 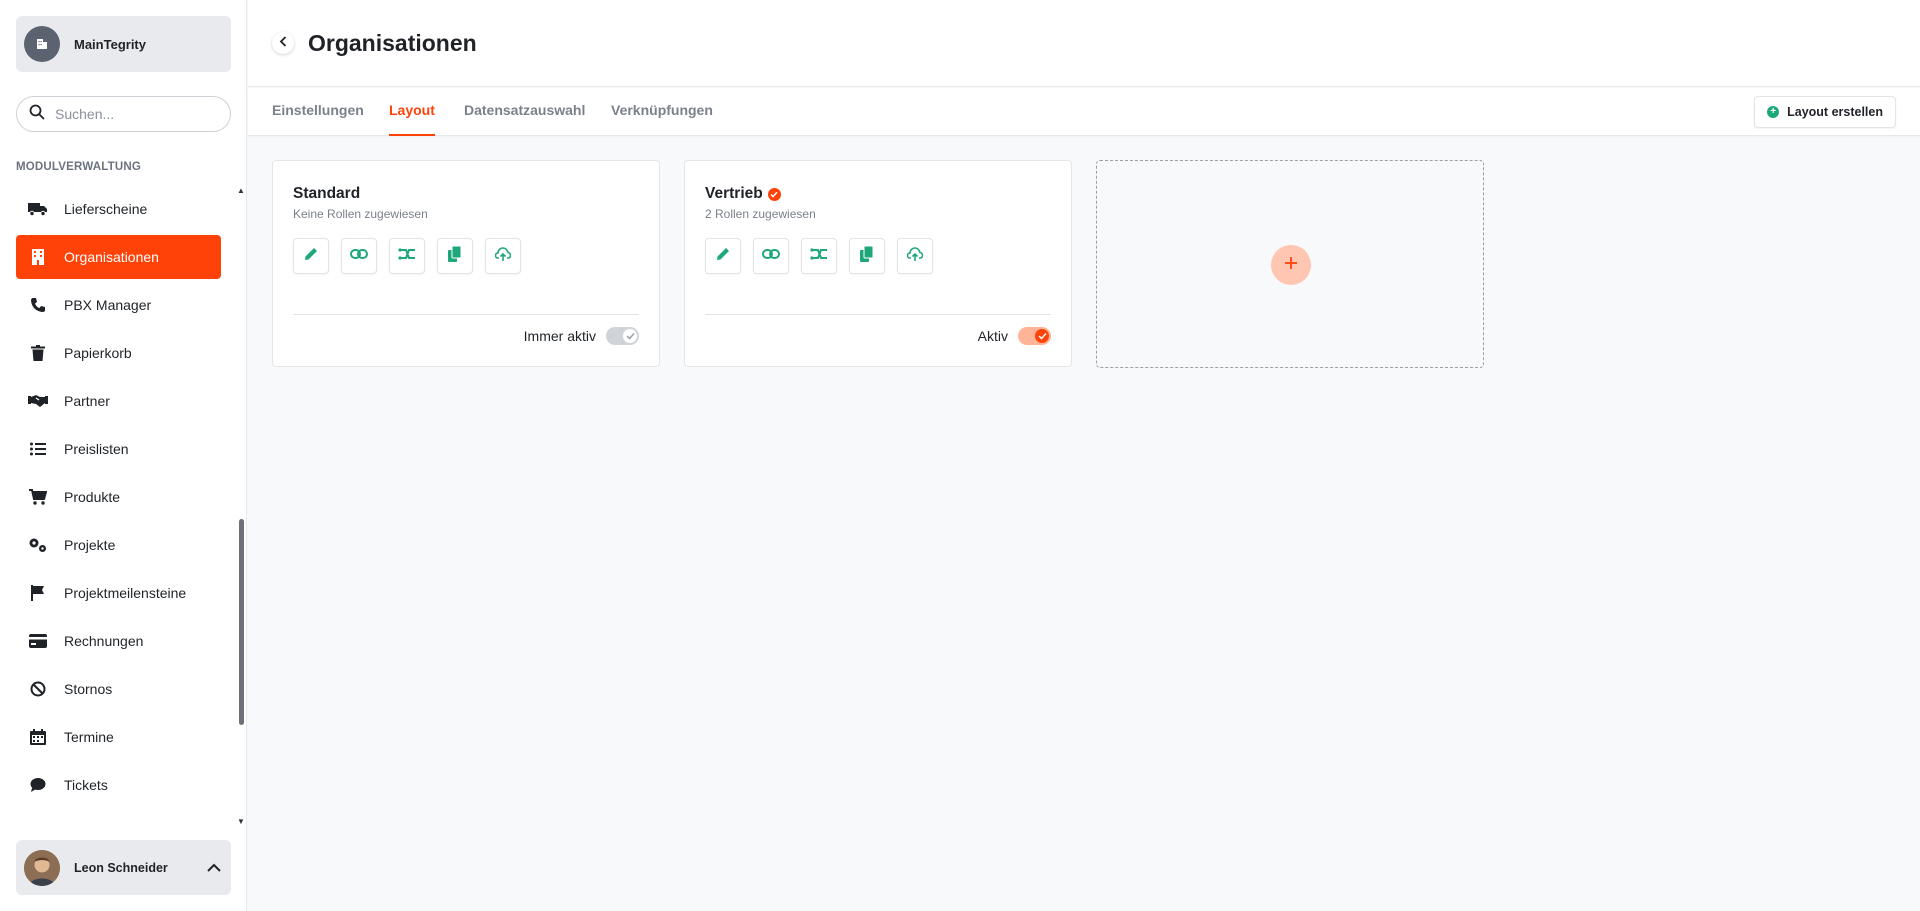 I want to click on card-title-text: Standard, so click(x=327, y=193).